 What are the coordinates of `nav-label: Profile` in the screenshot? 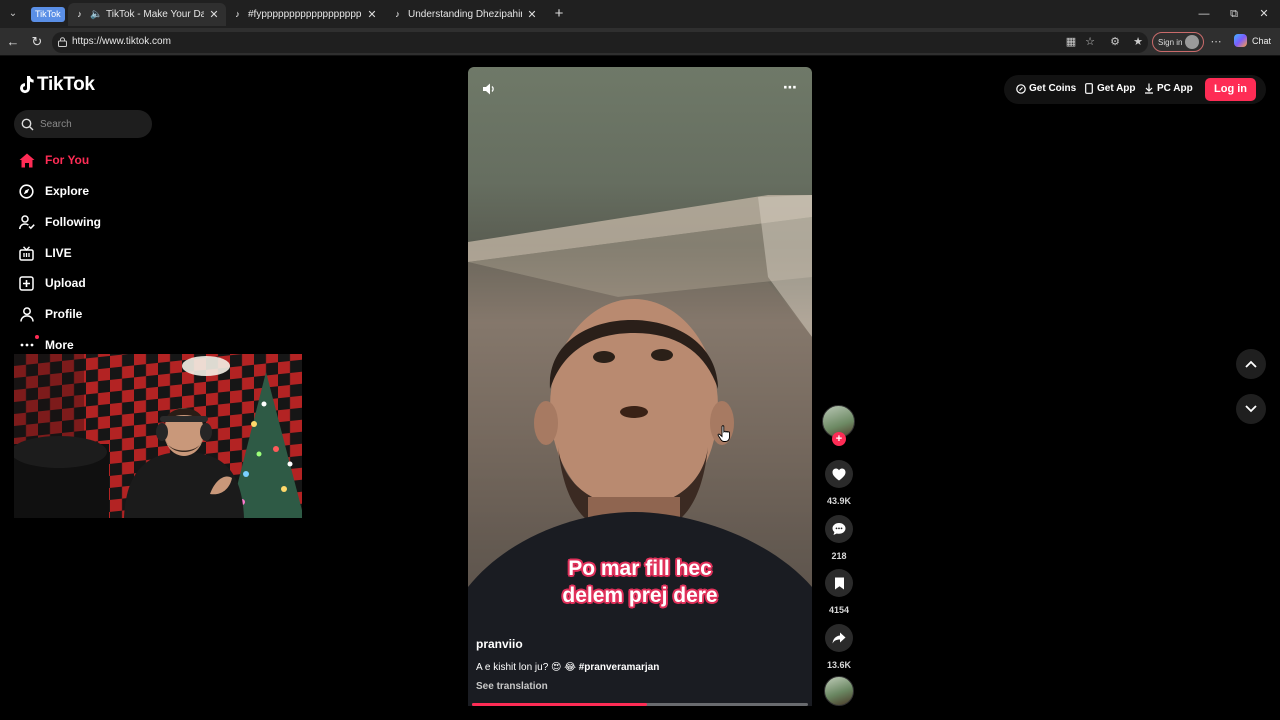 It's located at (64, 314).